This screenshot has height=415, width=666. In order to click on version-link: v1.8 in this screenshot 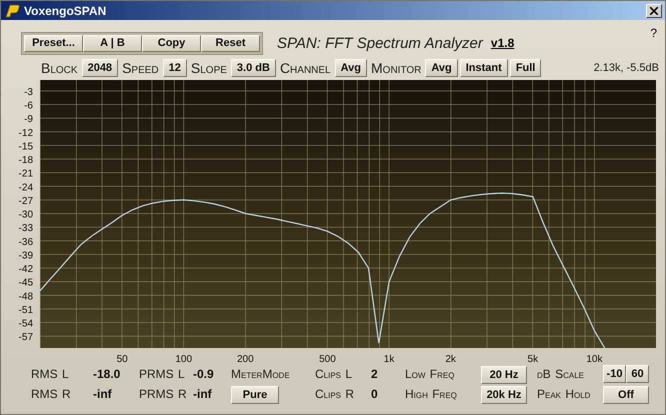, I will do `click(502, 43)`.